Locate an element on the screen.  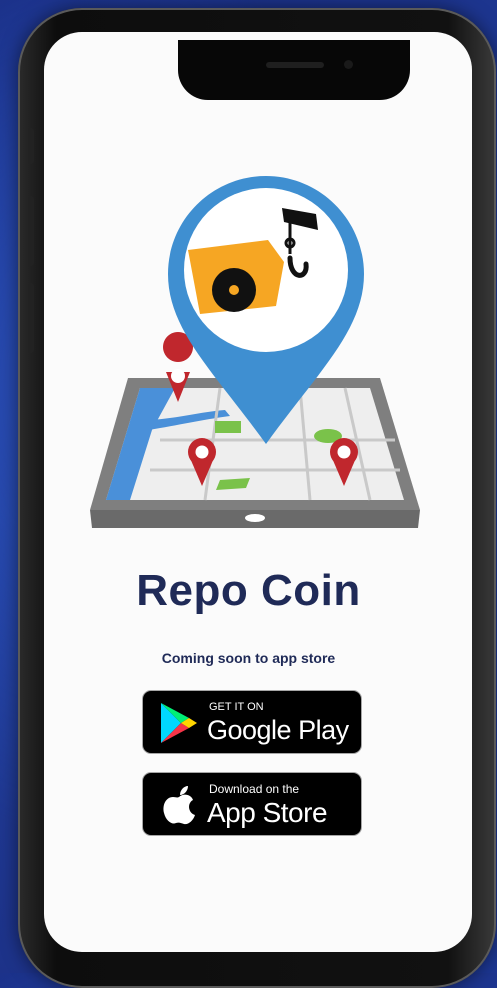
google-play-small-text: GET IT ON is located at coordinates (236, 707).